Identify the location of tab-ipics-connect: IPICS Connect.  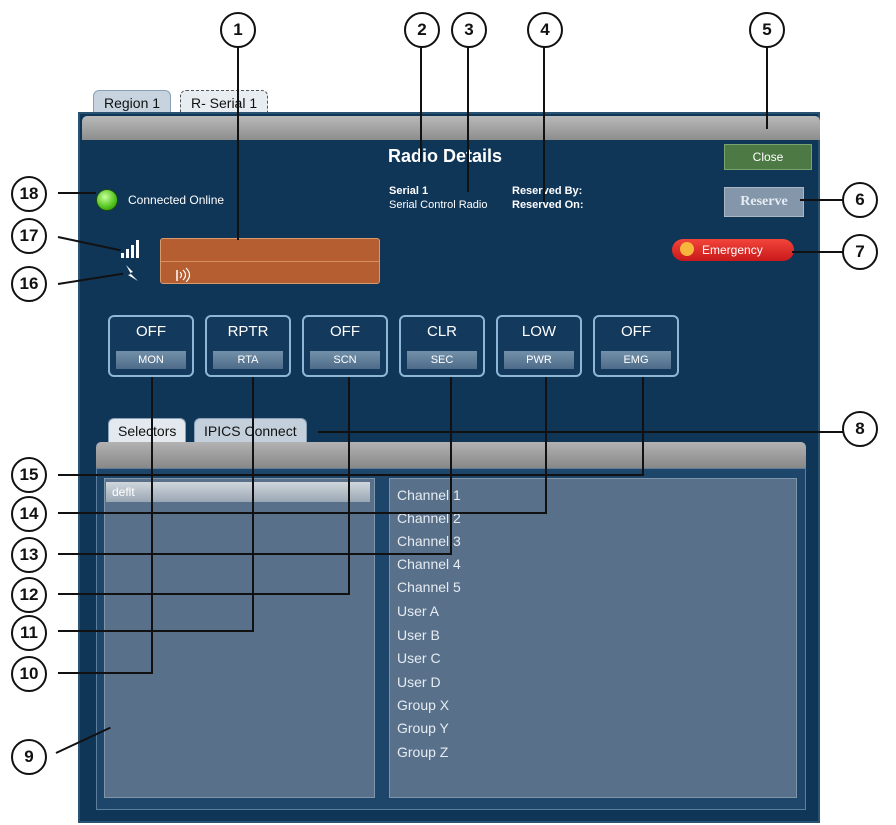
(250, 430).